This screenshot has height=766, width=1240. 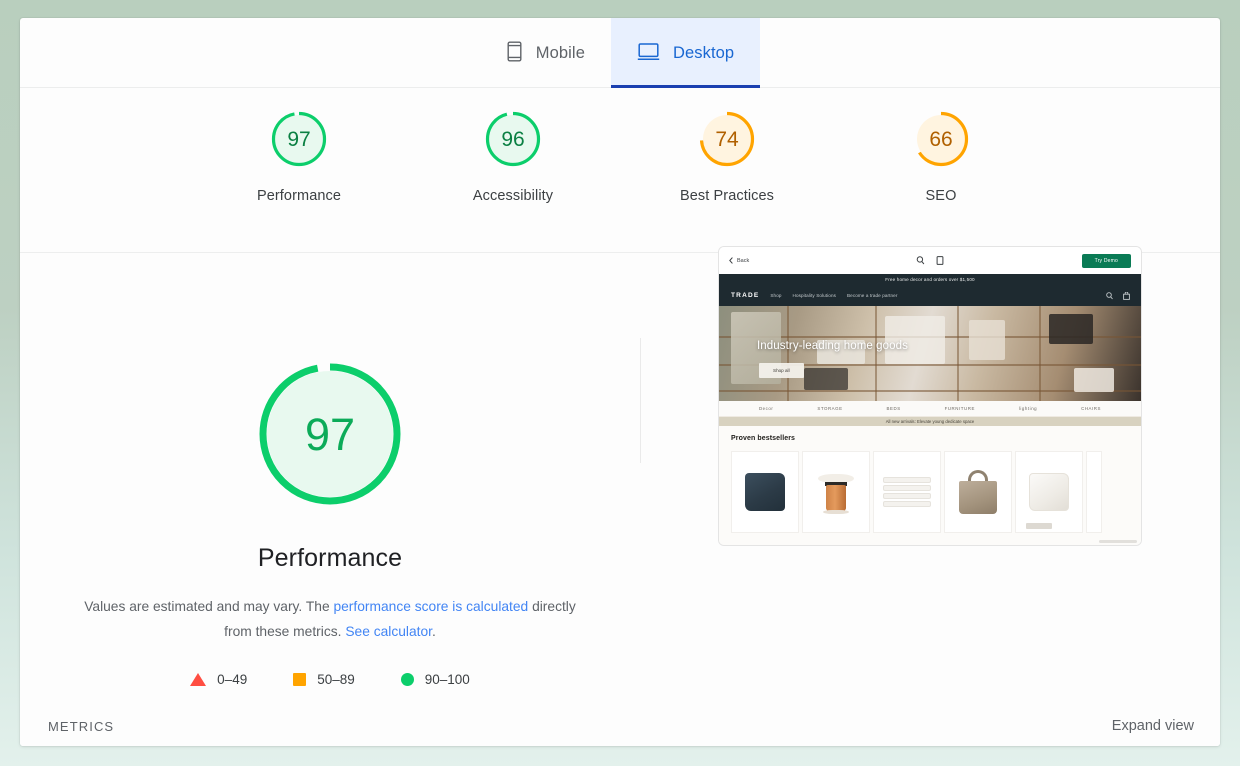 I want to click on product-sale-badge, so click(x=1039, y=526).